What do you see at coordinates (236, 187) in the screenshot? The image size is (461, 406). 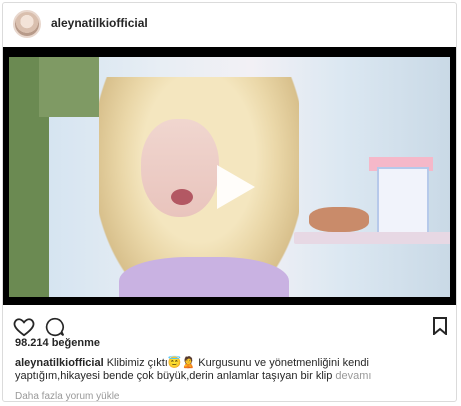 I see `play-icon` at bounding box center [236, 187].